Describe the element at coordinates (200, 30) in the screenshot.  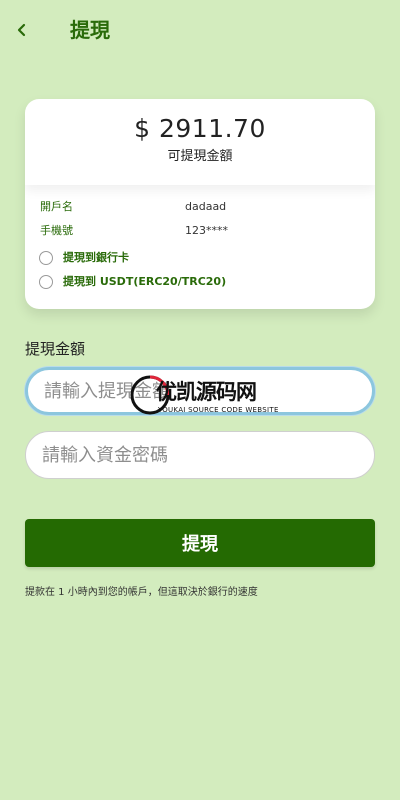
I see `header: 提現` at that location.